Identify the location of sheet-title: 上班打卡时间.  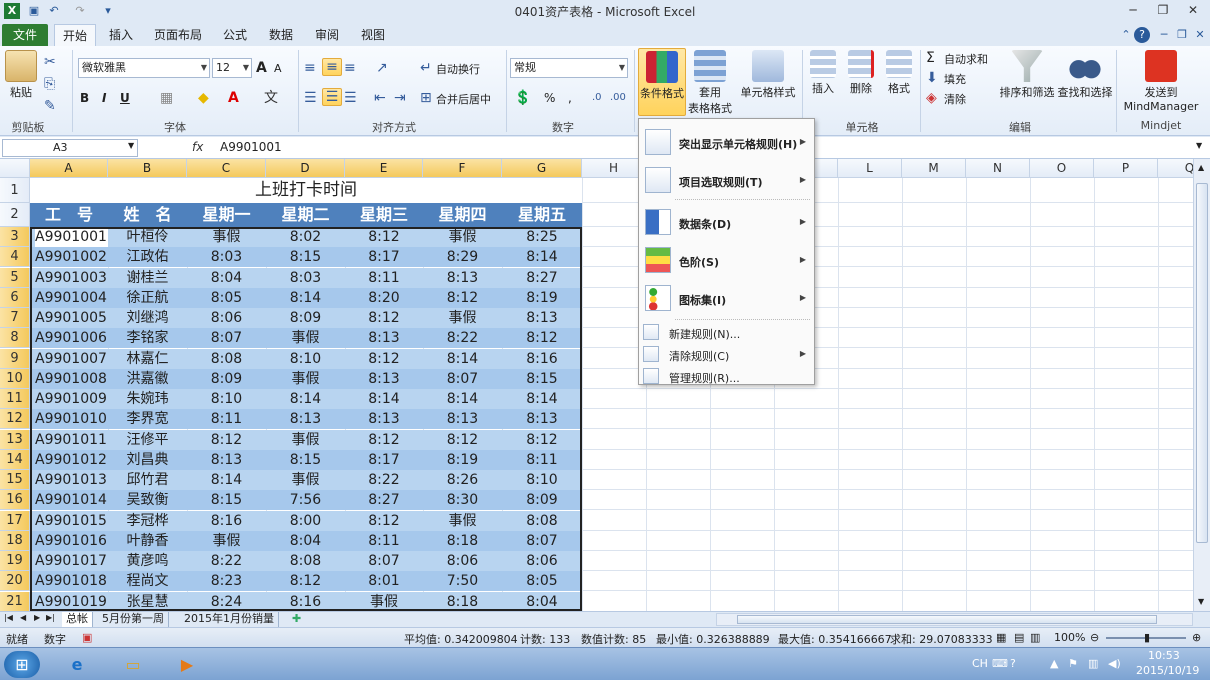
(306, 190).